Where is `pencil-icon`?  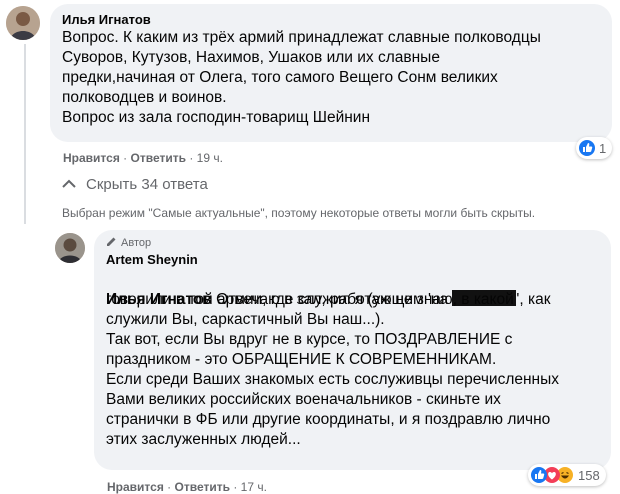 pencil-icon is located at coordinates (111, 243).